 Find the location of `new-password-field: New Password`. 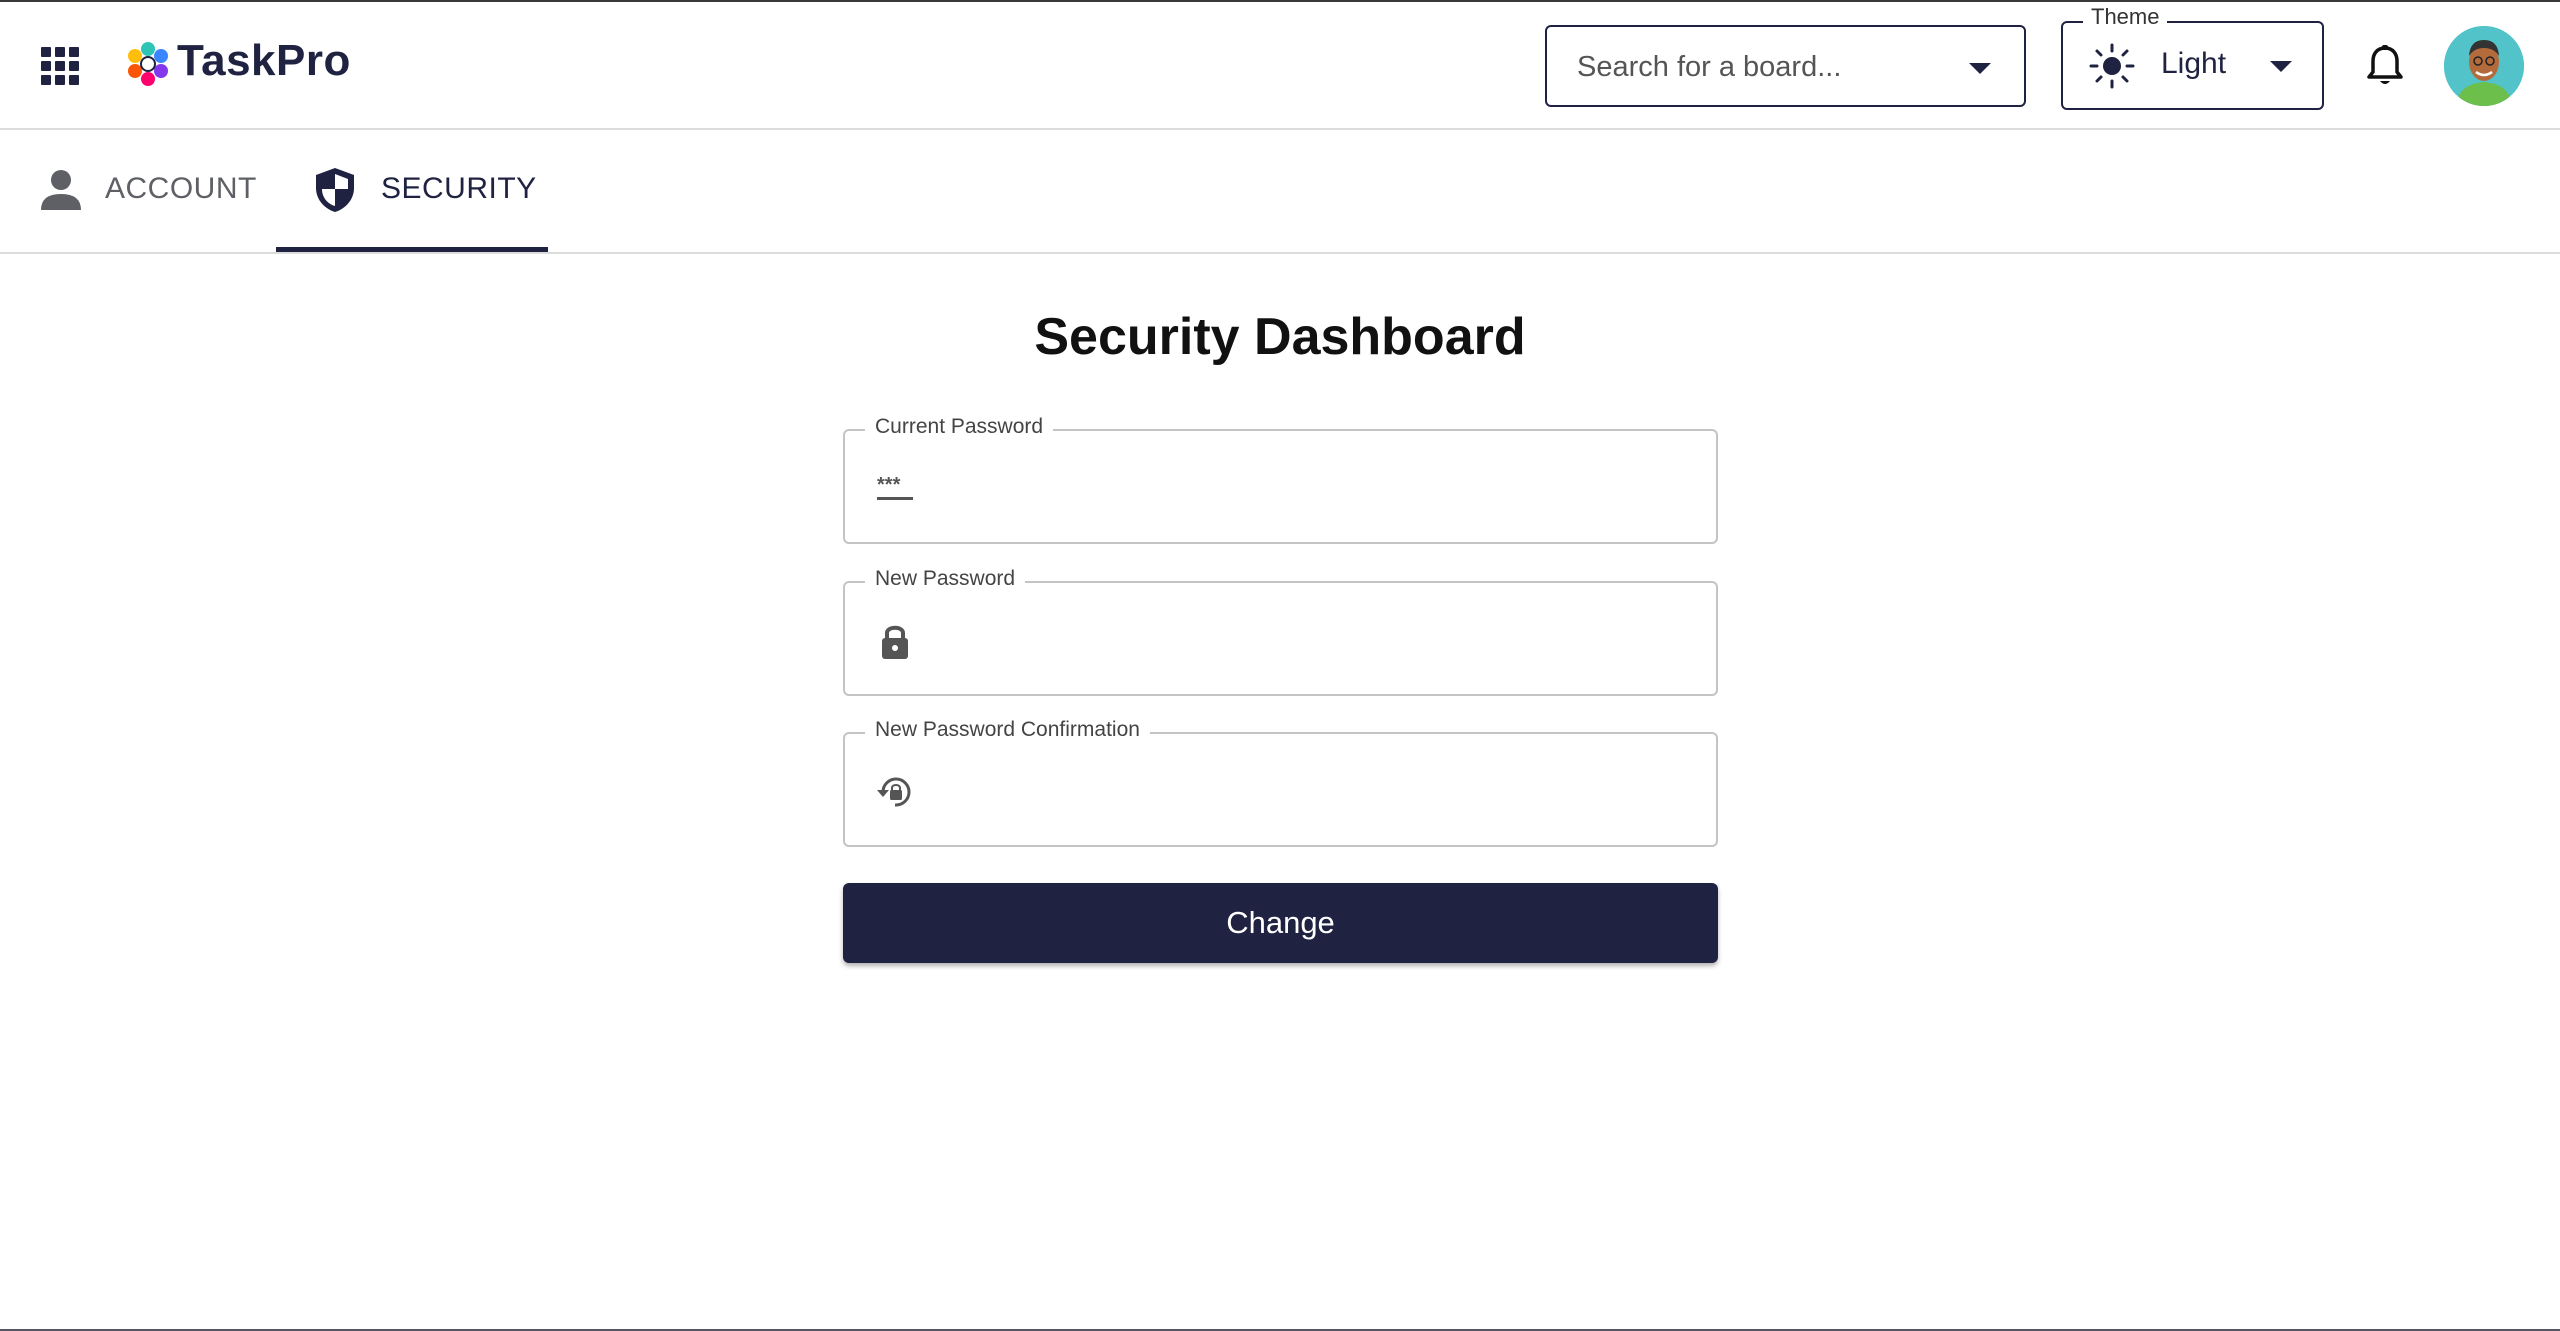

new-password-field: New Password is located at coordinates (1280, 631).